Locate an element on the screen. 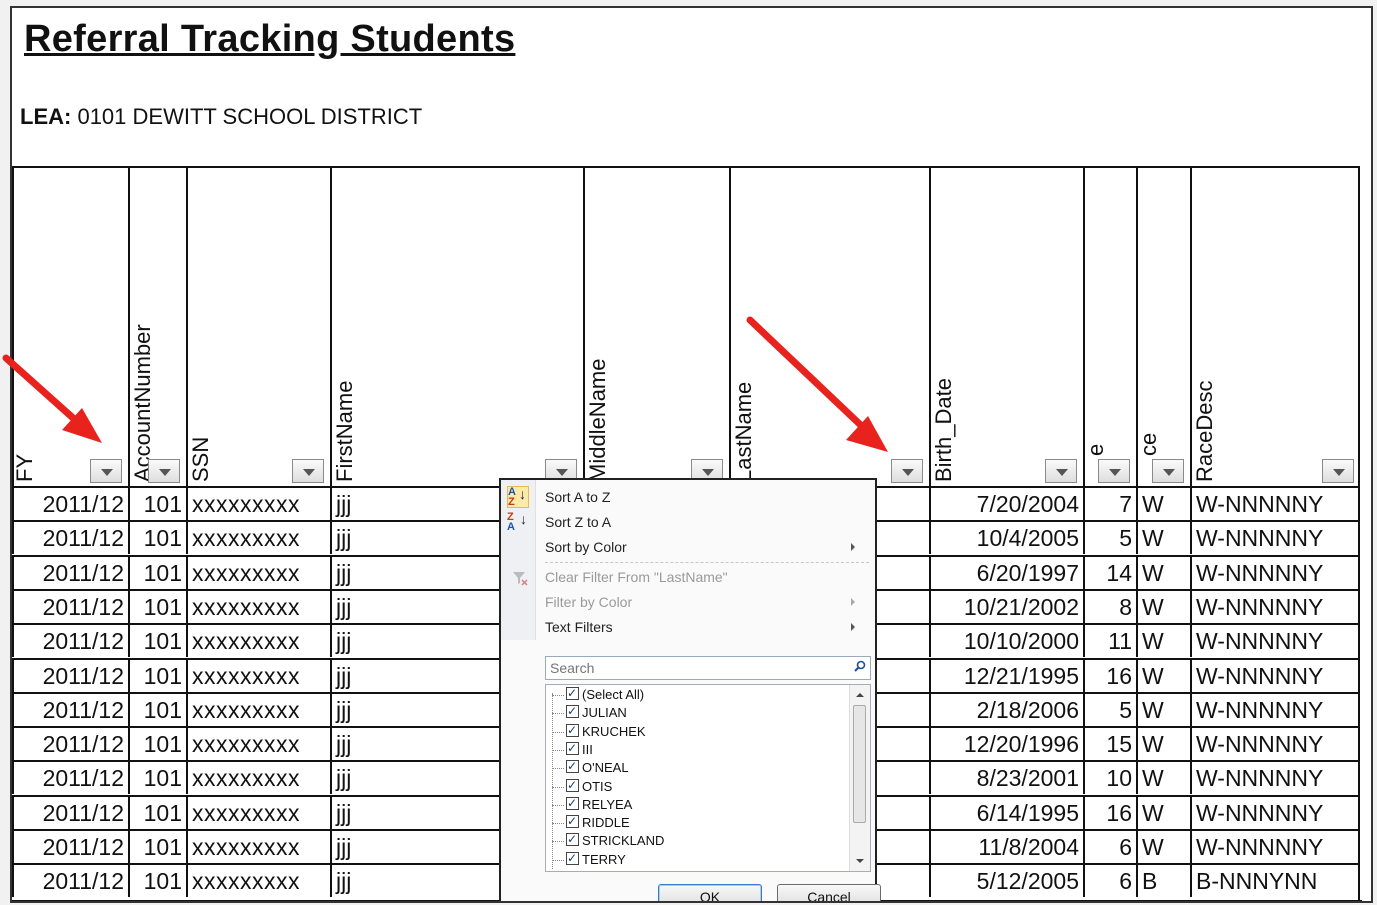 This screenshot has width=1377, height=905. list-scrollbar is located at coordinates (859, 778).